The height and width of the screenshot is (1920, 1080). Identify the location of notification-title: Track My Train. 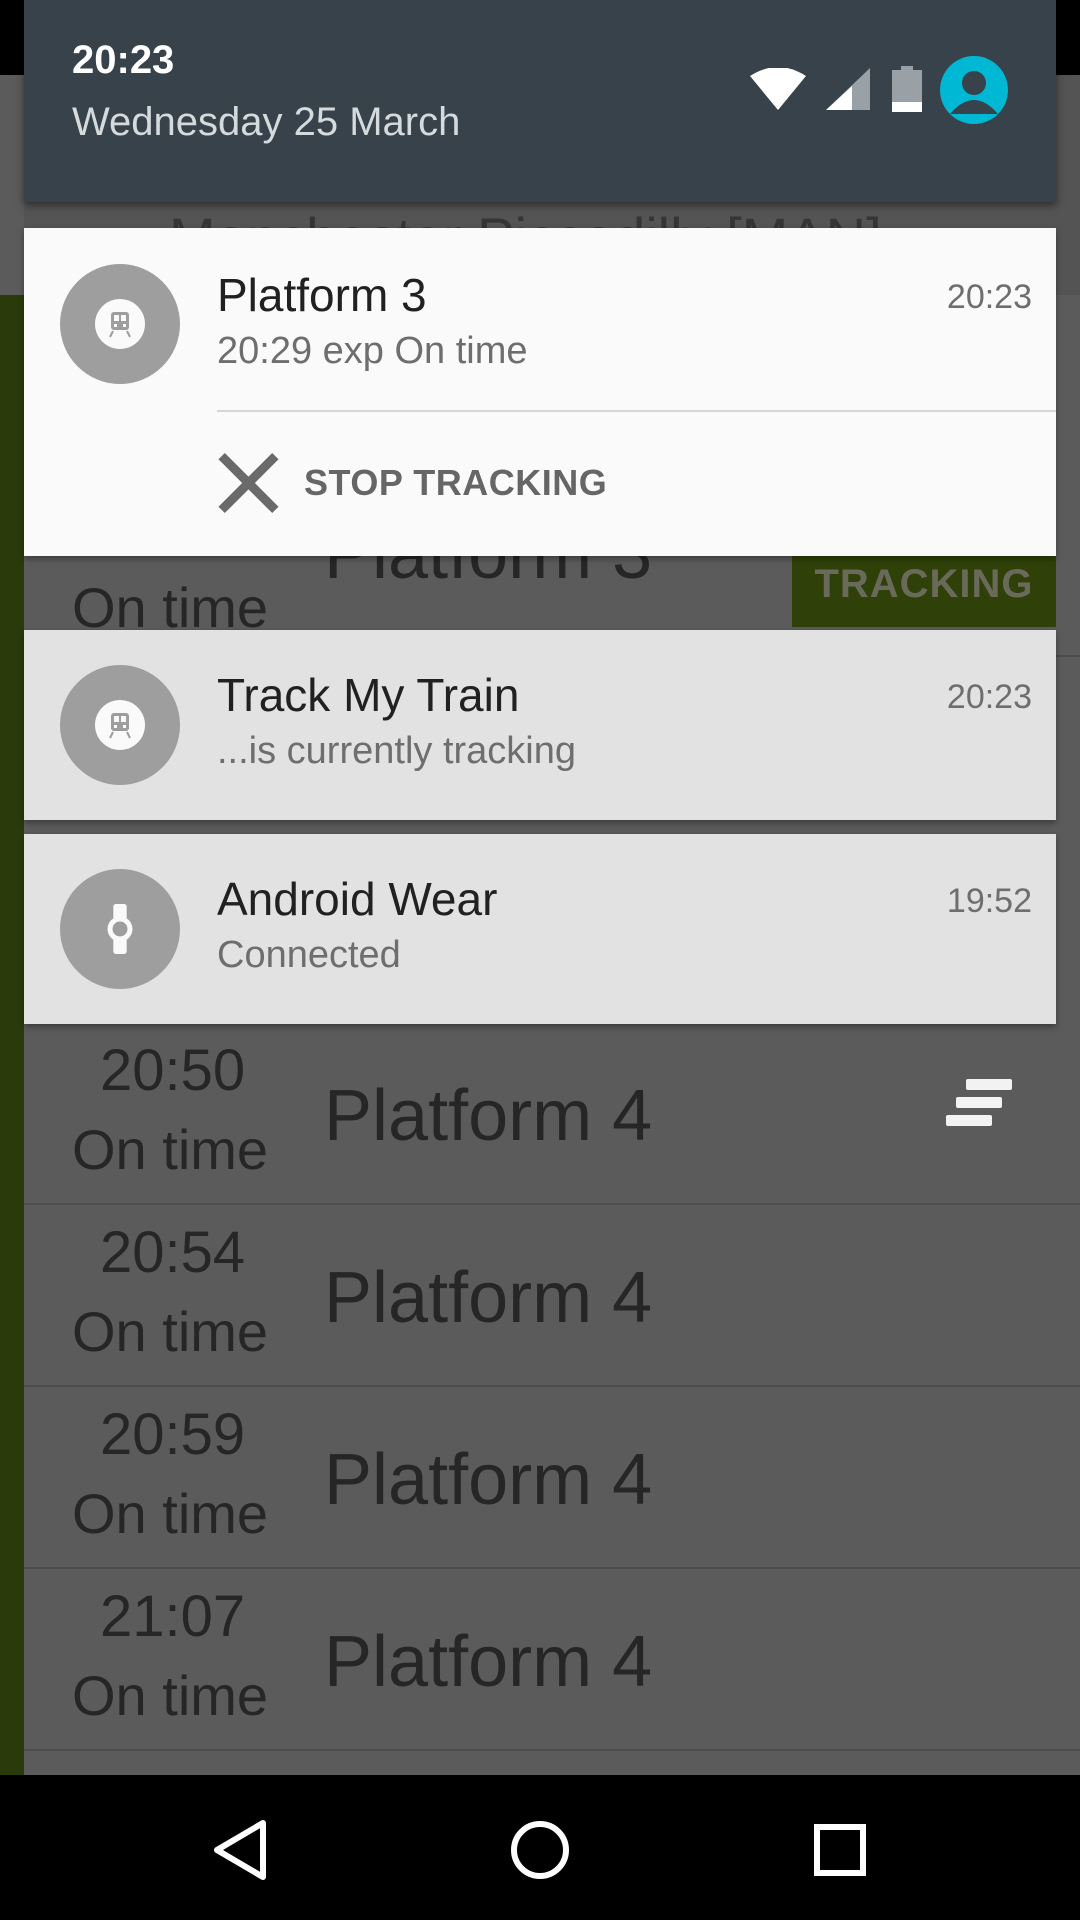
(368, 695).